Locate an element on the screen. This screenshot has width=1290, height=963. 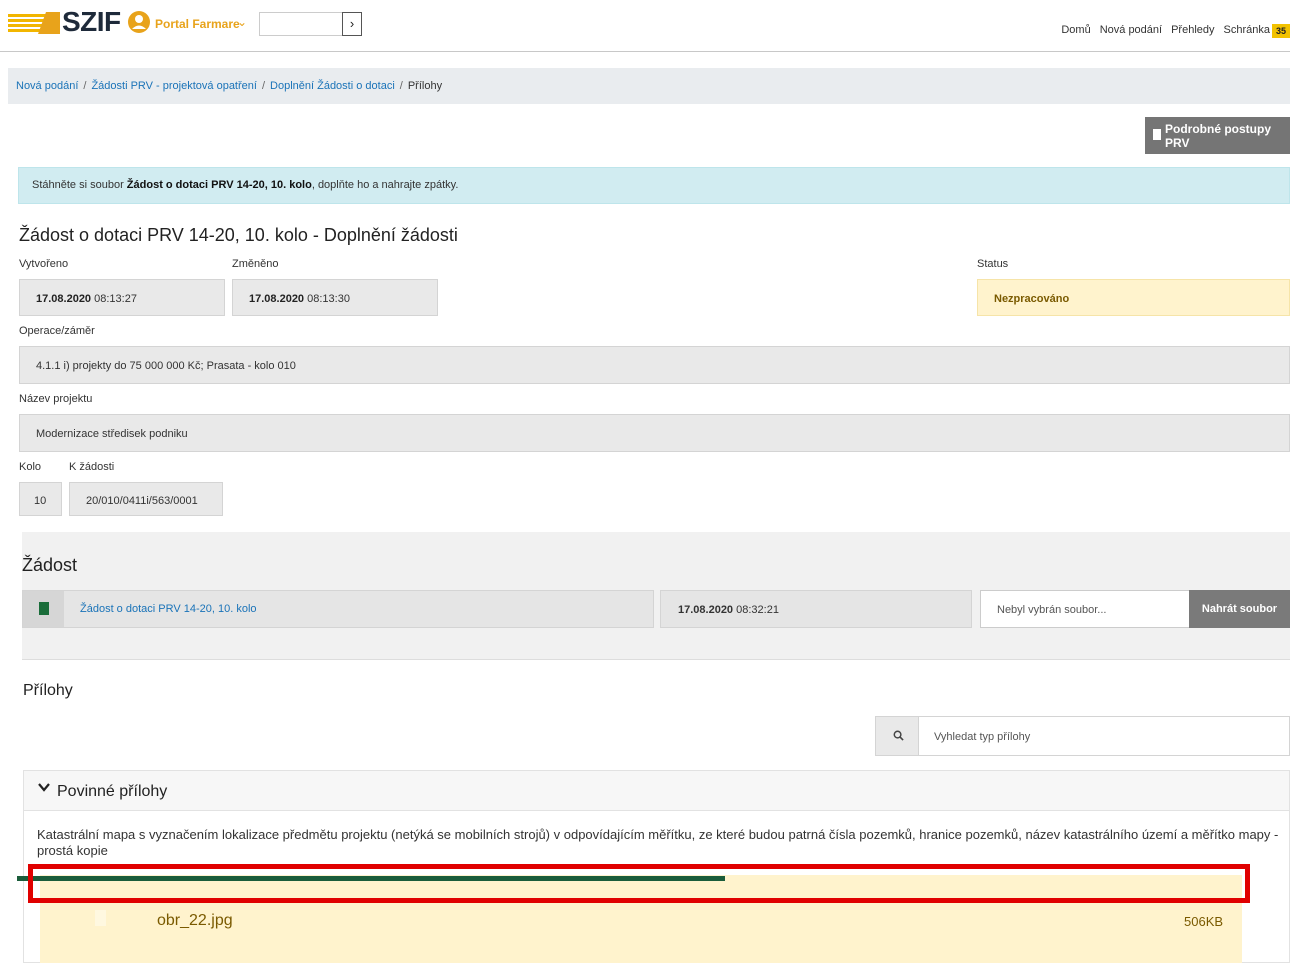
project-name-field: Modernizace středisek podniku is located at coordinates (654, 433).